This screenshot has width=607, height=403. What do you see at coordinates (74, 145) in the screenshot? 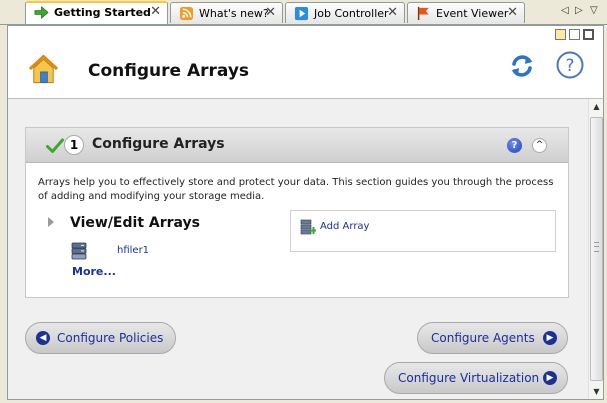
I see `step-number-badge: 1` at bounding box center [74, 145].